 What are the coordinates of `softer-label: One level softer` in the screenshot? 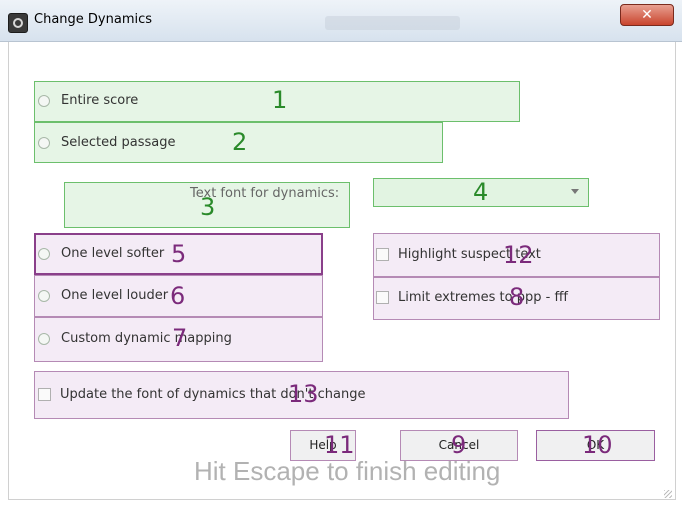 It's located at (113, 253).